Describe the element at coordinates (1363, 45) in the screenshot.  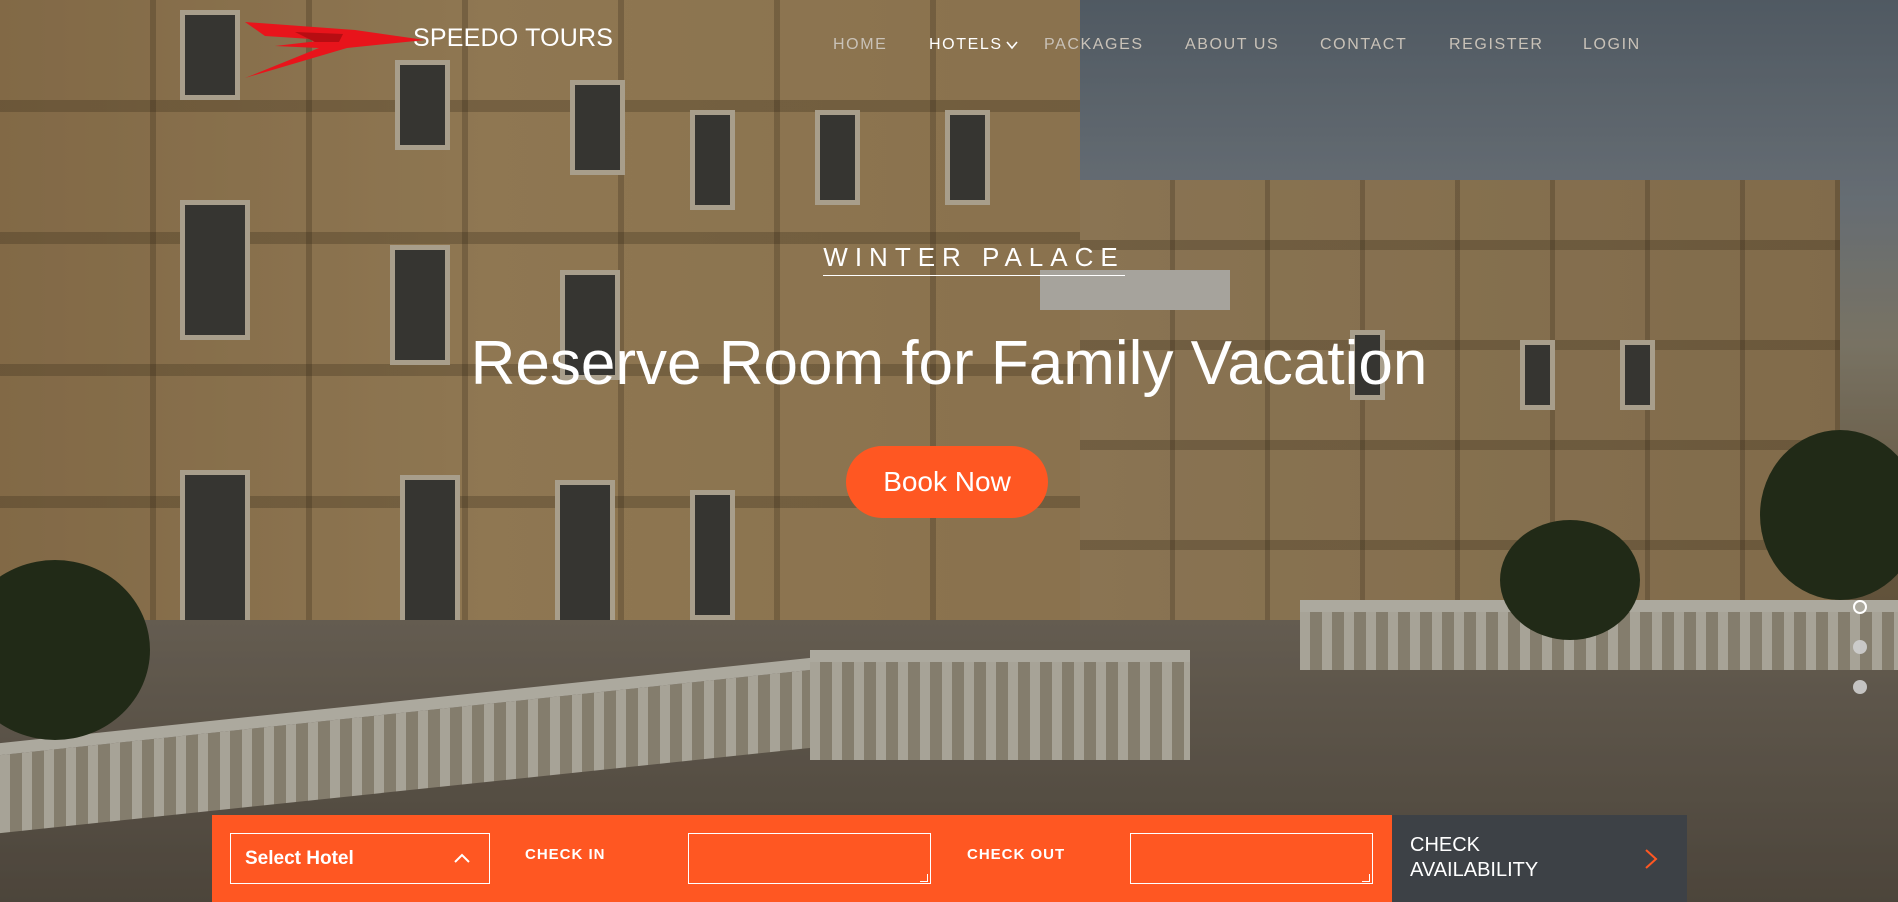
I see `nav-contact: CONTACT` at that location.